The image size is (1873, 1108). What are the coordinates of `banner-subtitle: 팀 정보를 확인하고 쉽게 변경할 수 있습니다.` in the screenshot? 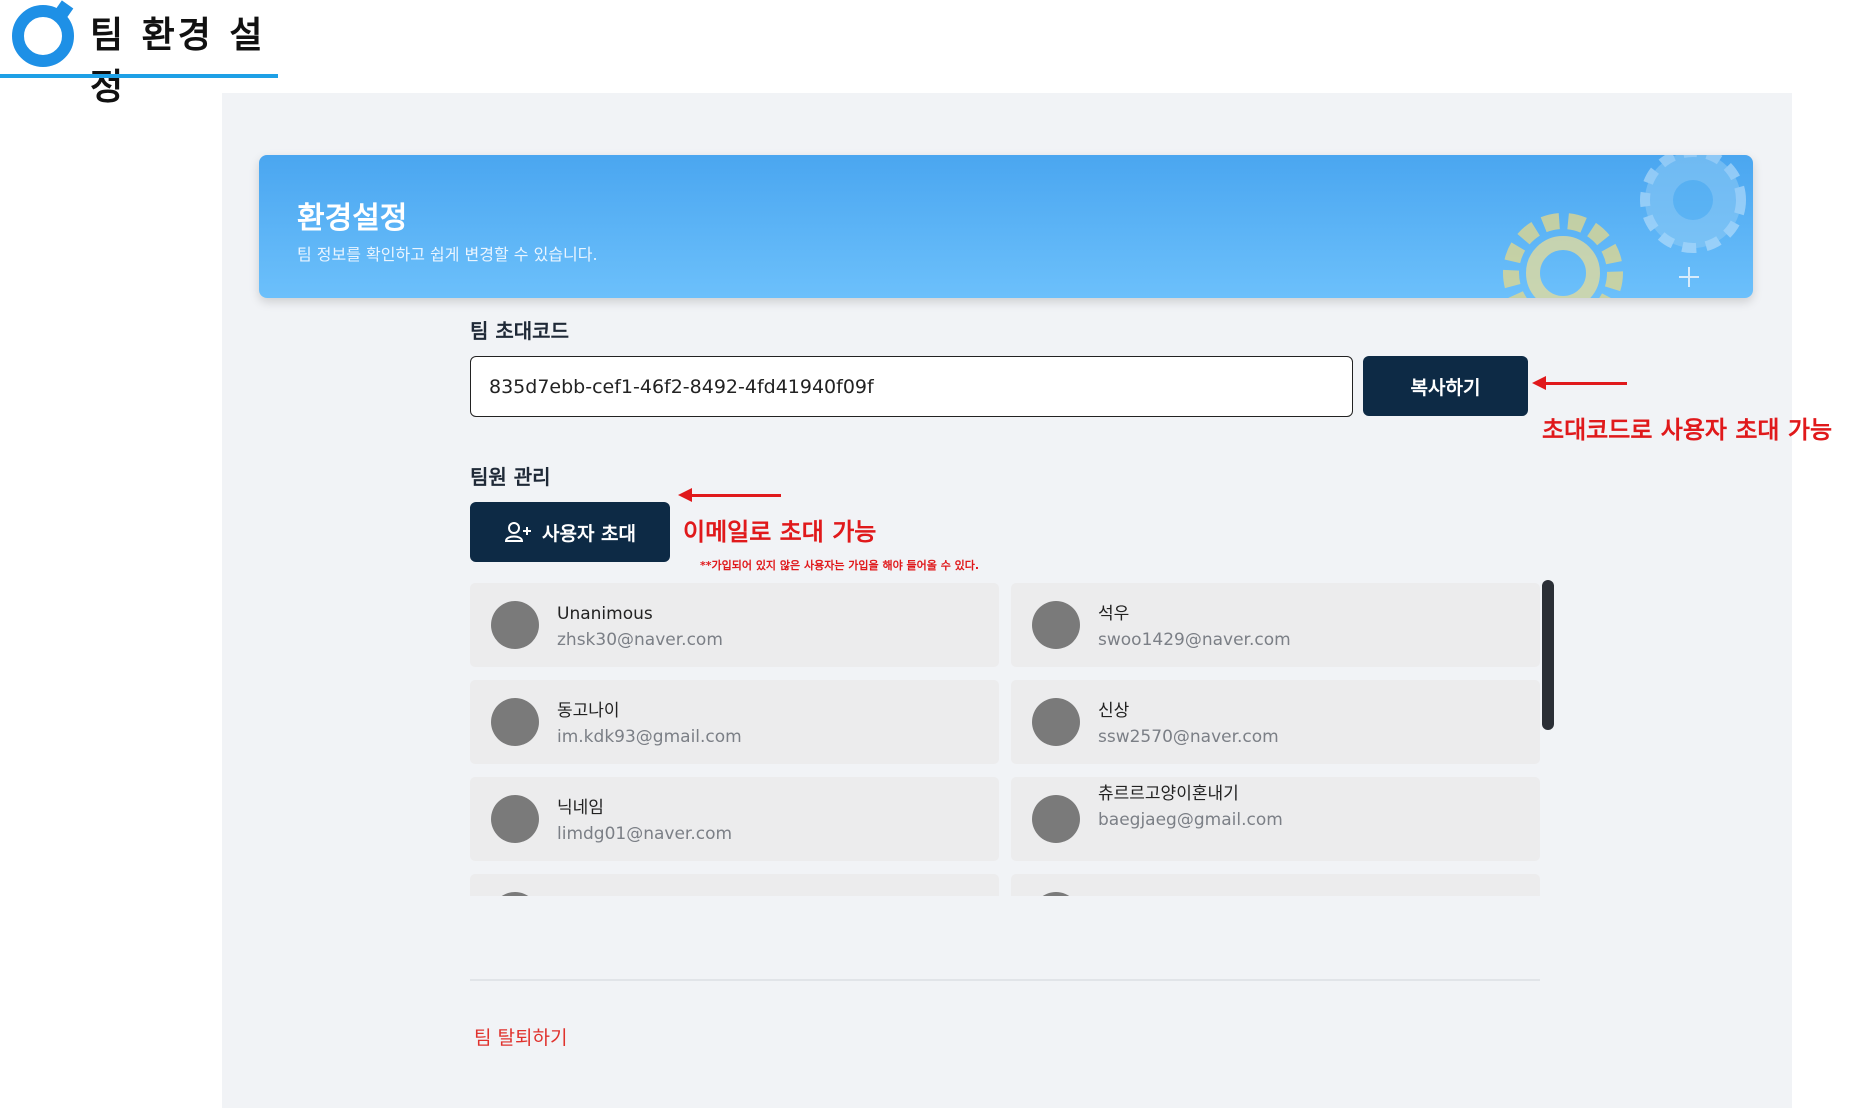 It's located at (447, 254).